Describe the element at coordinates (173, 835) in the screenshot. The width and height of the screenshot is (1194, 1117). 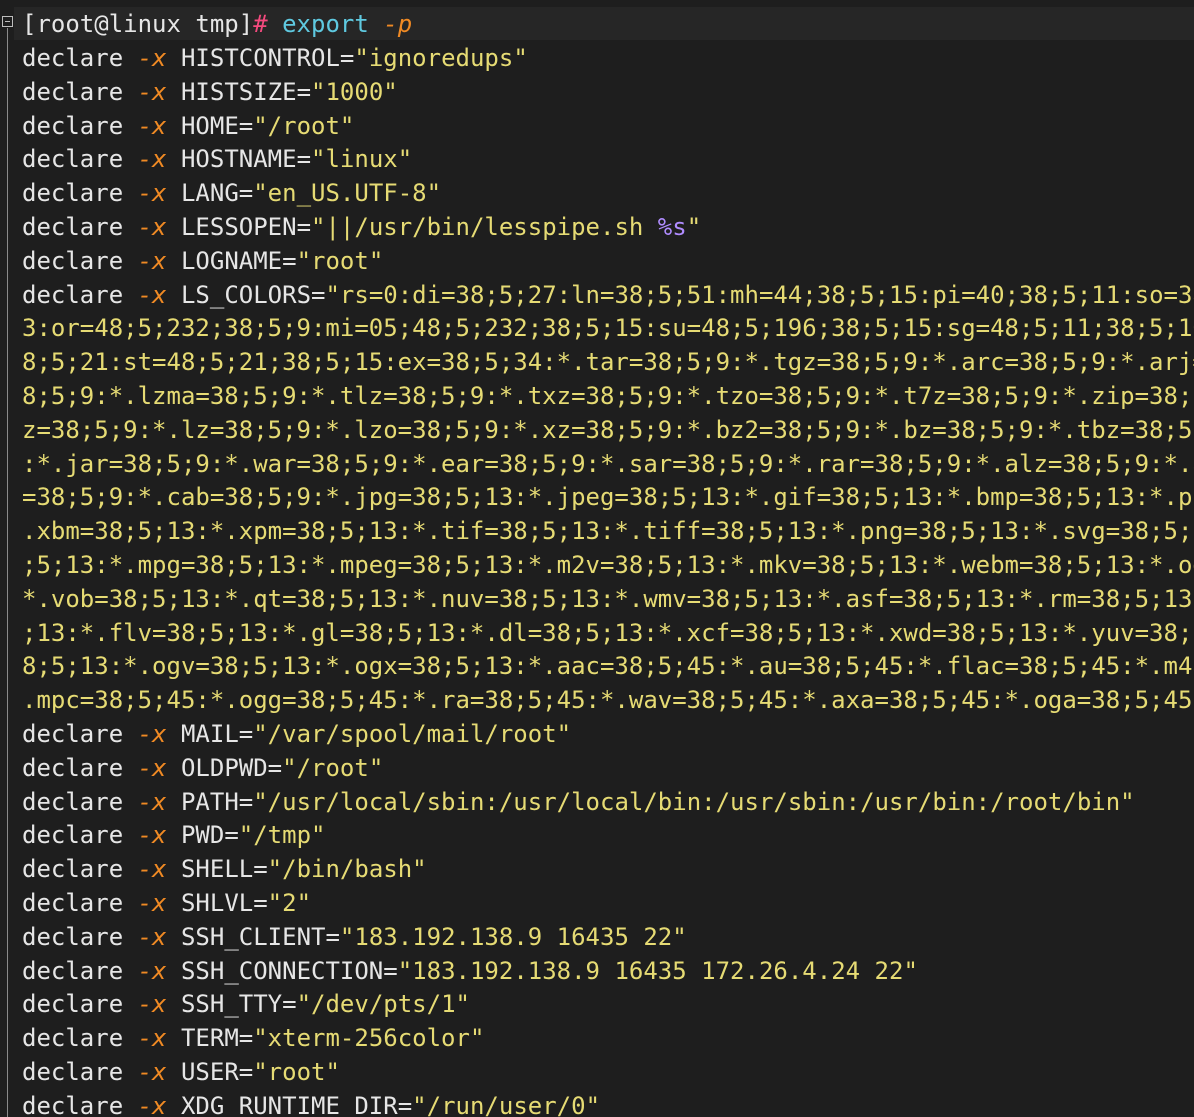
I see `declare-line: declare -x PWD="/tmp"` at that location.